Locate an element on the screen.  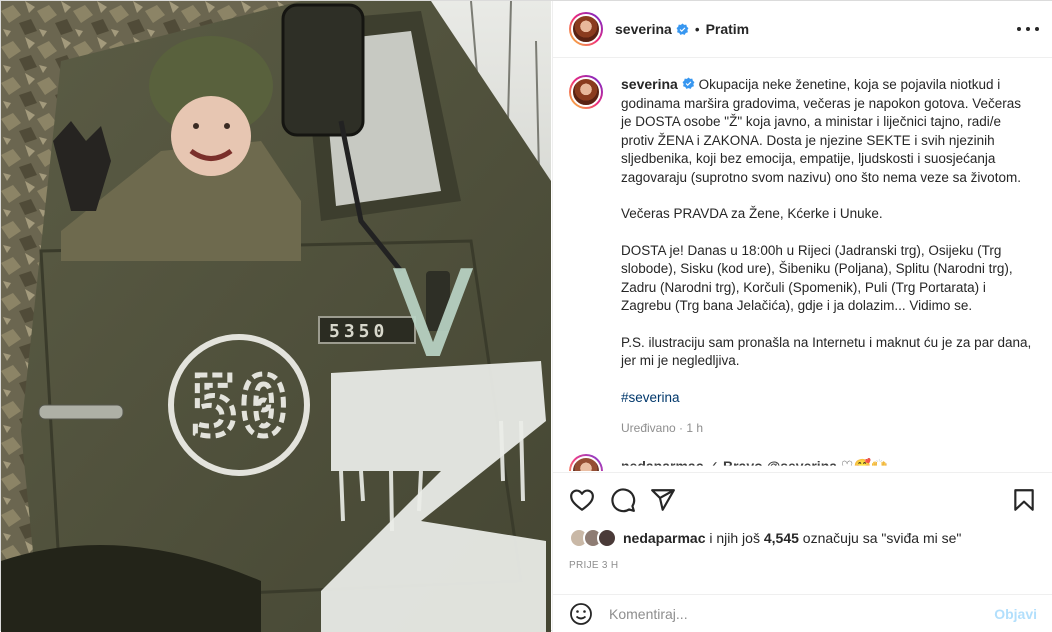
truck-number: 5350 is located at coordinates (358, 331).